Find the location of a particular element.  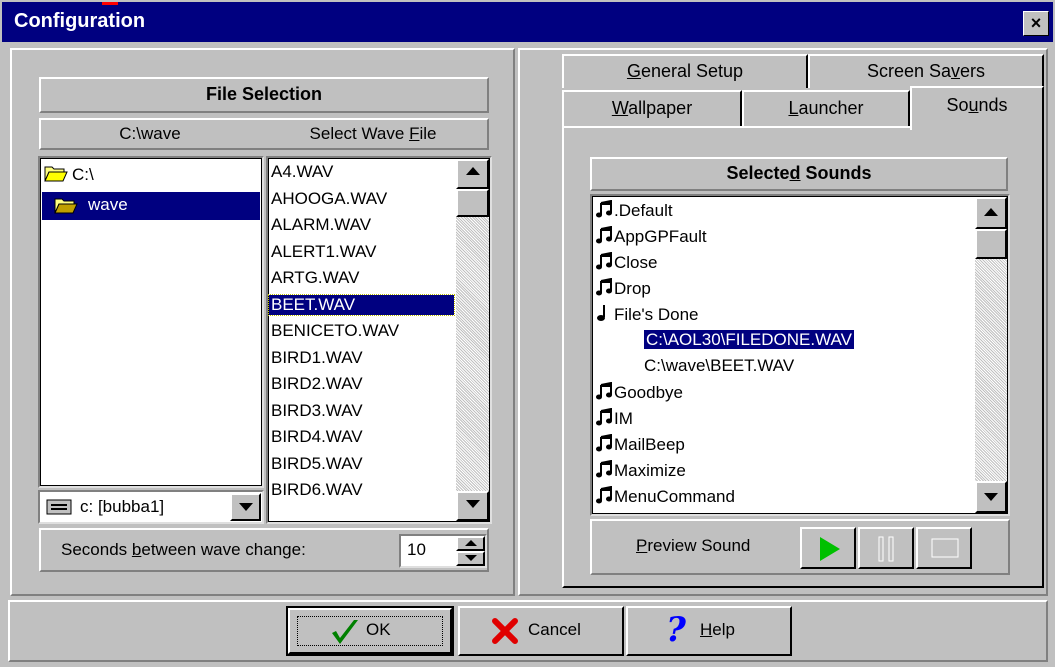

sound-list-item: C:\wave\BEET.WAV is located at coordinates (719, 366).